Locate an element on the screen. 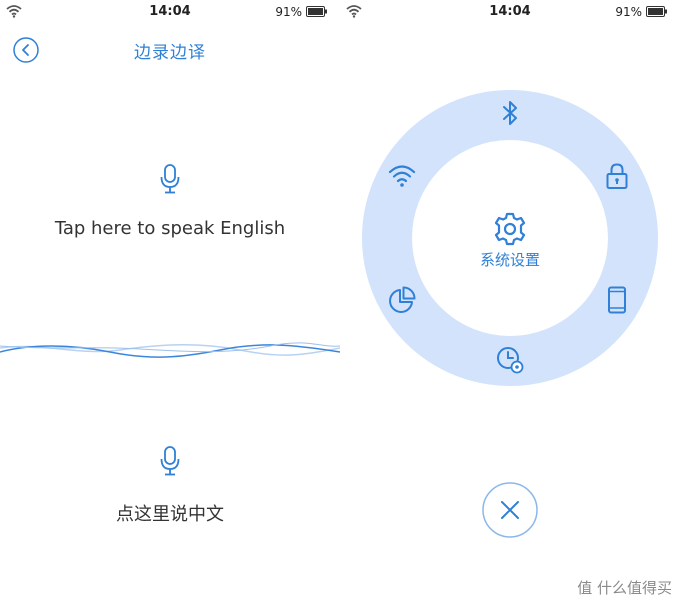  speak-chinese-prompt: 点这里说中文 is located at coordinates (170, 513).